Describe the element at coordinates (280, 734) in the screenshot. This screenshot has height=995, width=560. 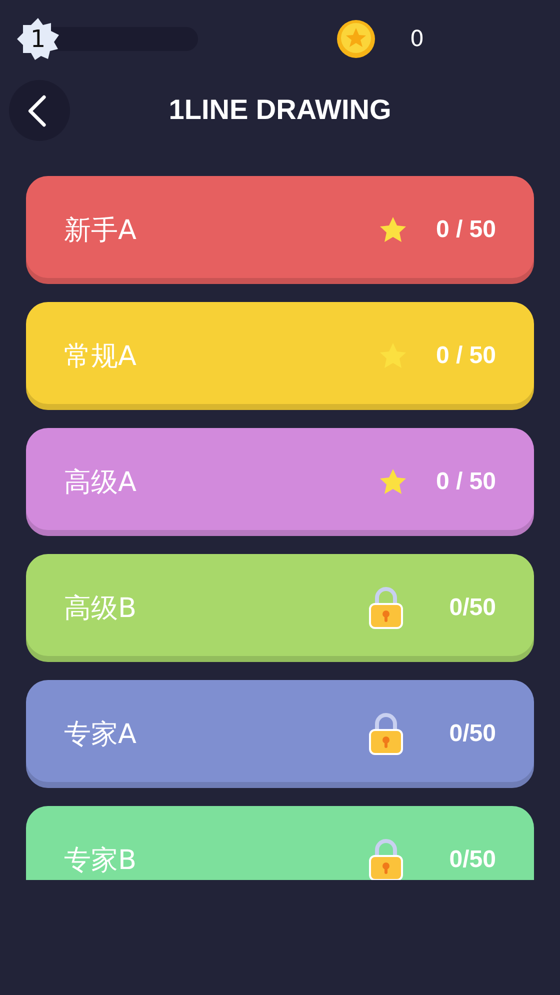
I see `level-card: 专家A 0/50` at that location.